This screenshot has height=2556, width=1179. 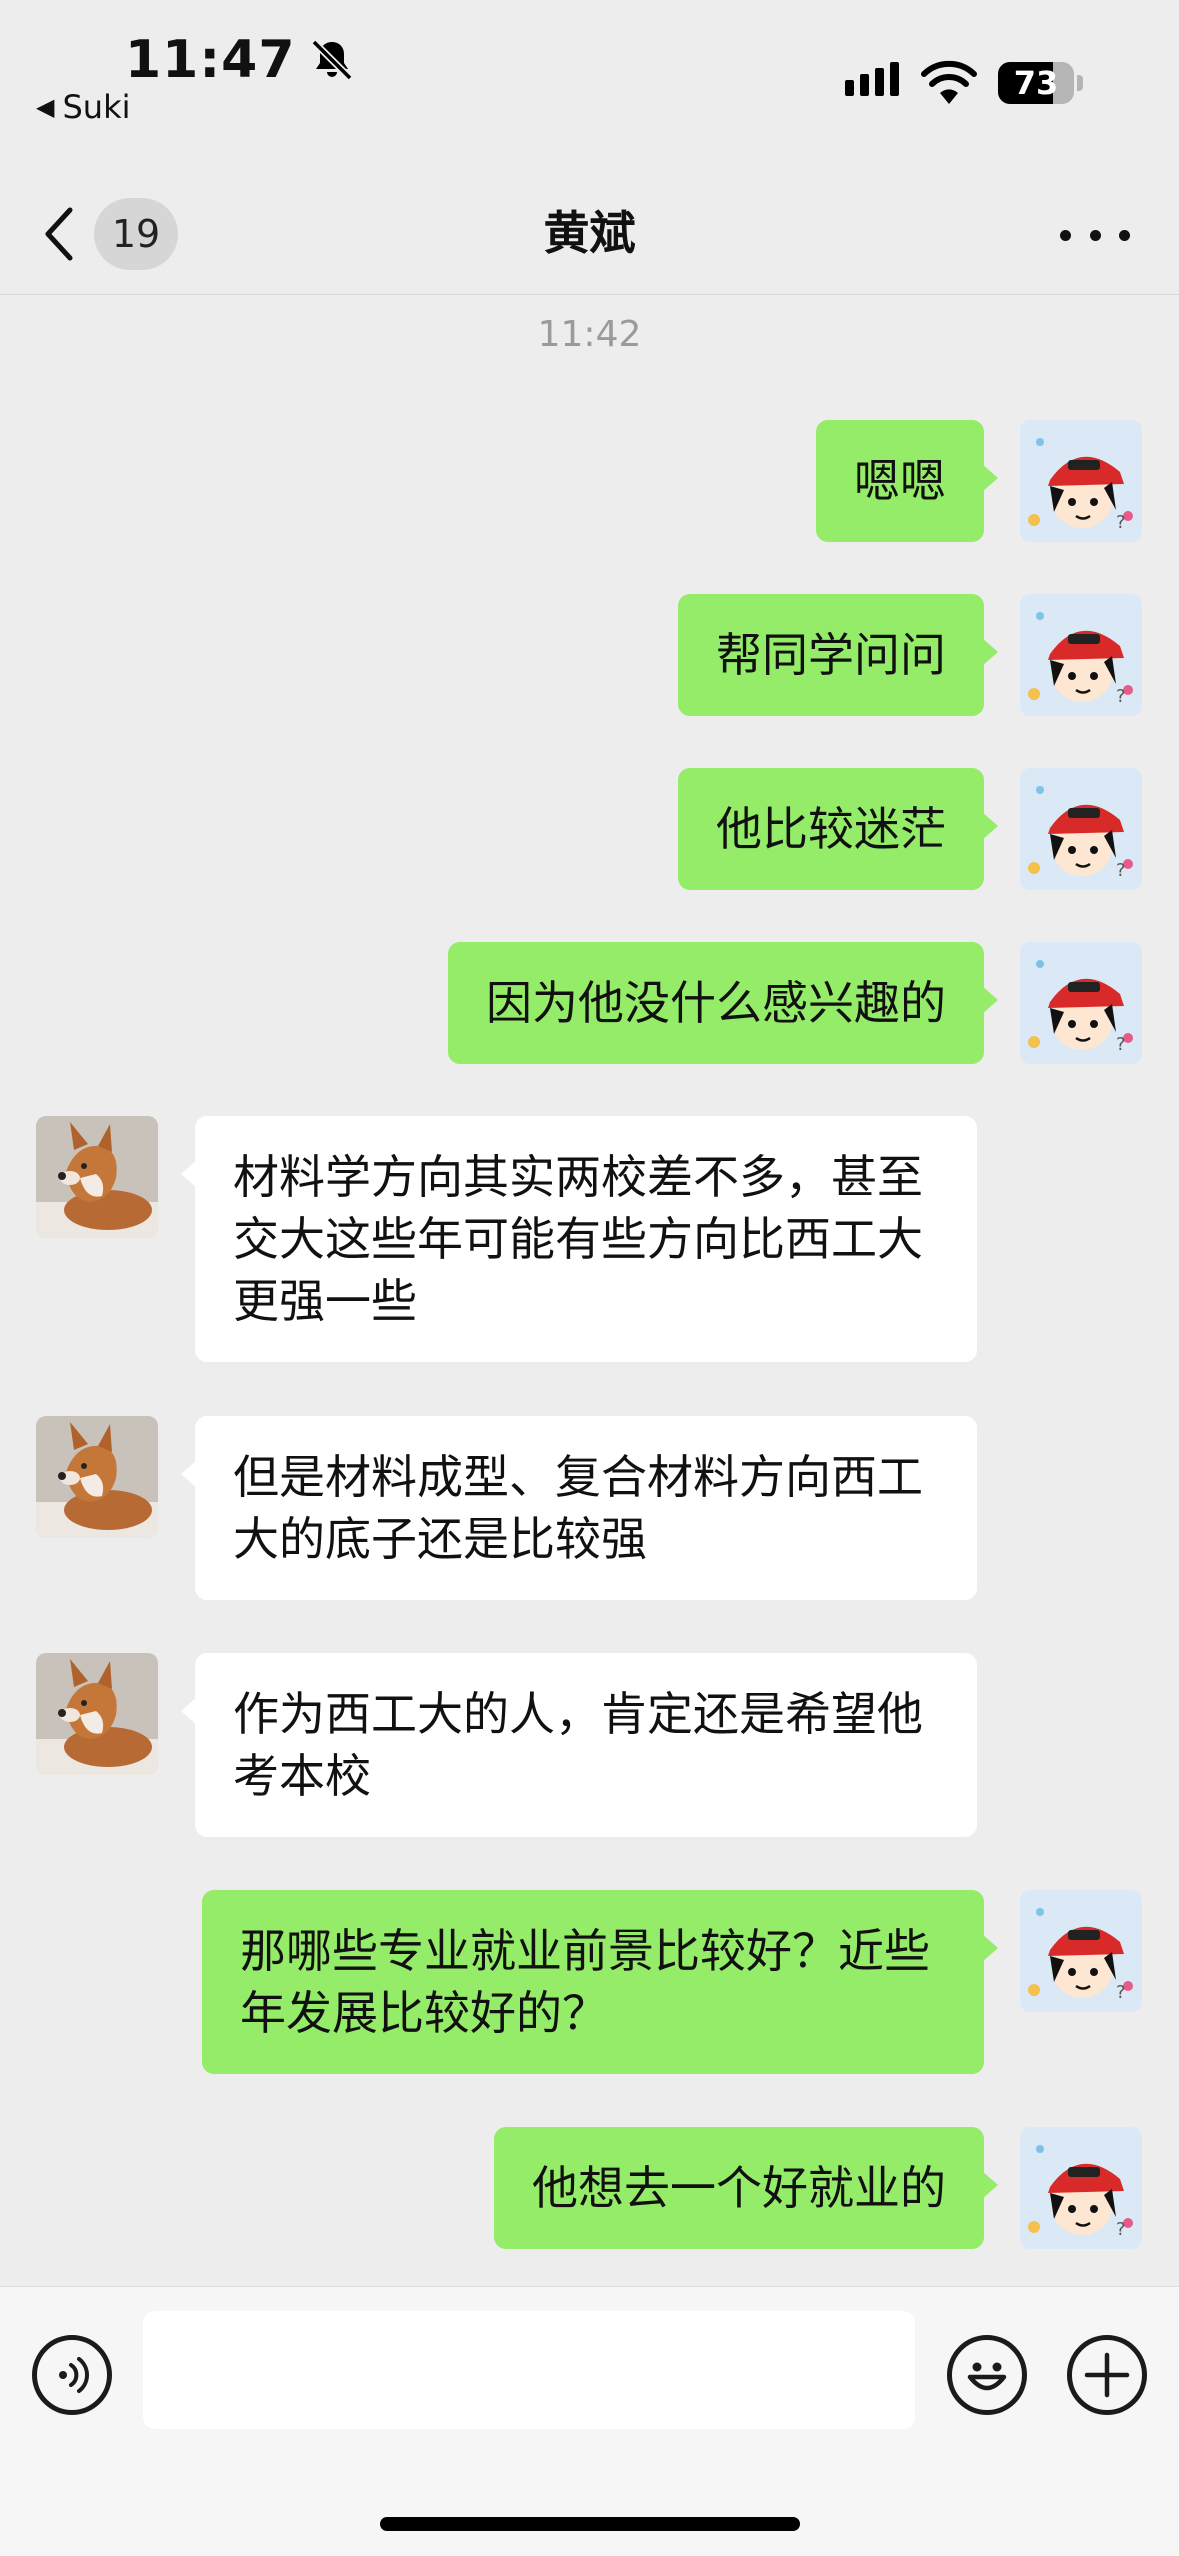 I want to click on plus-icon, so click(x=1107, y=2375).